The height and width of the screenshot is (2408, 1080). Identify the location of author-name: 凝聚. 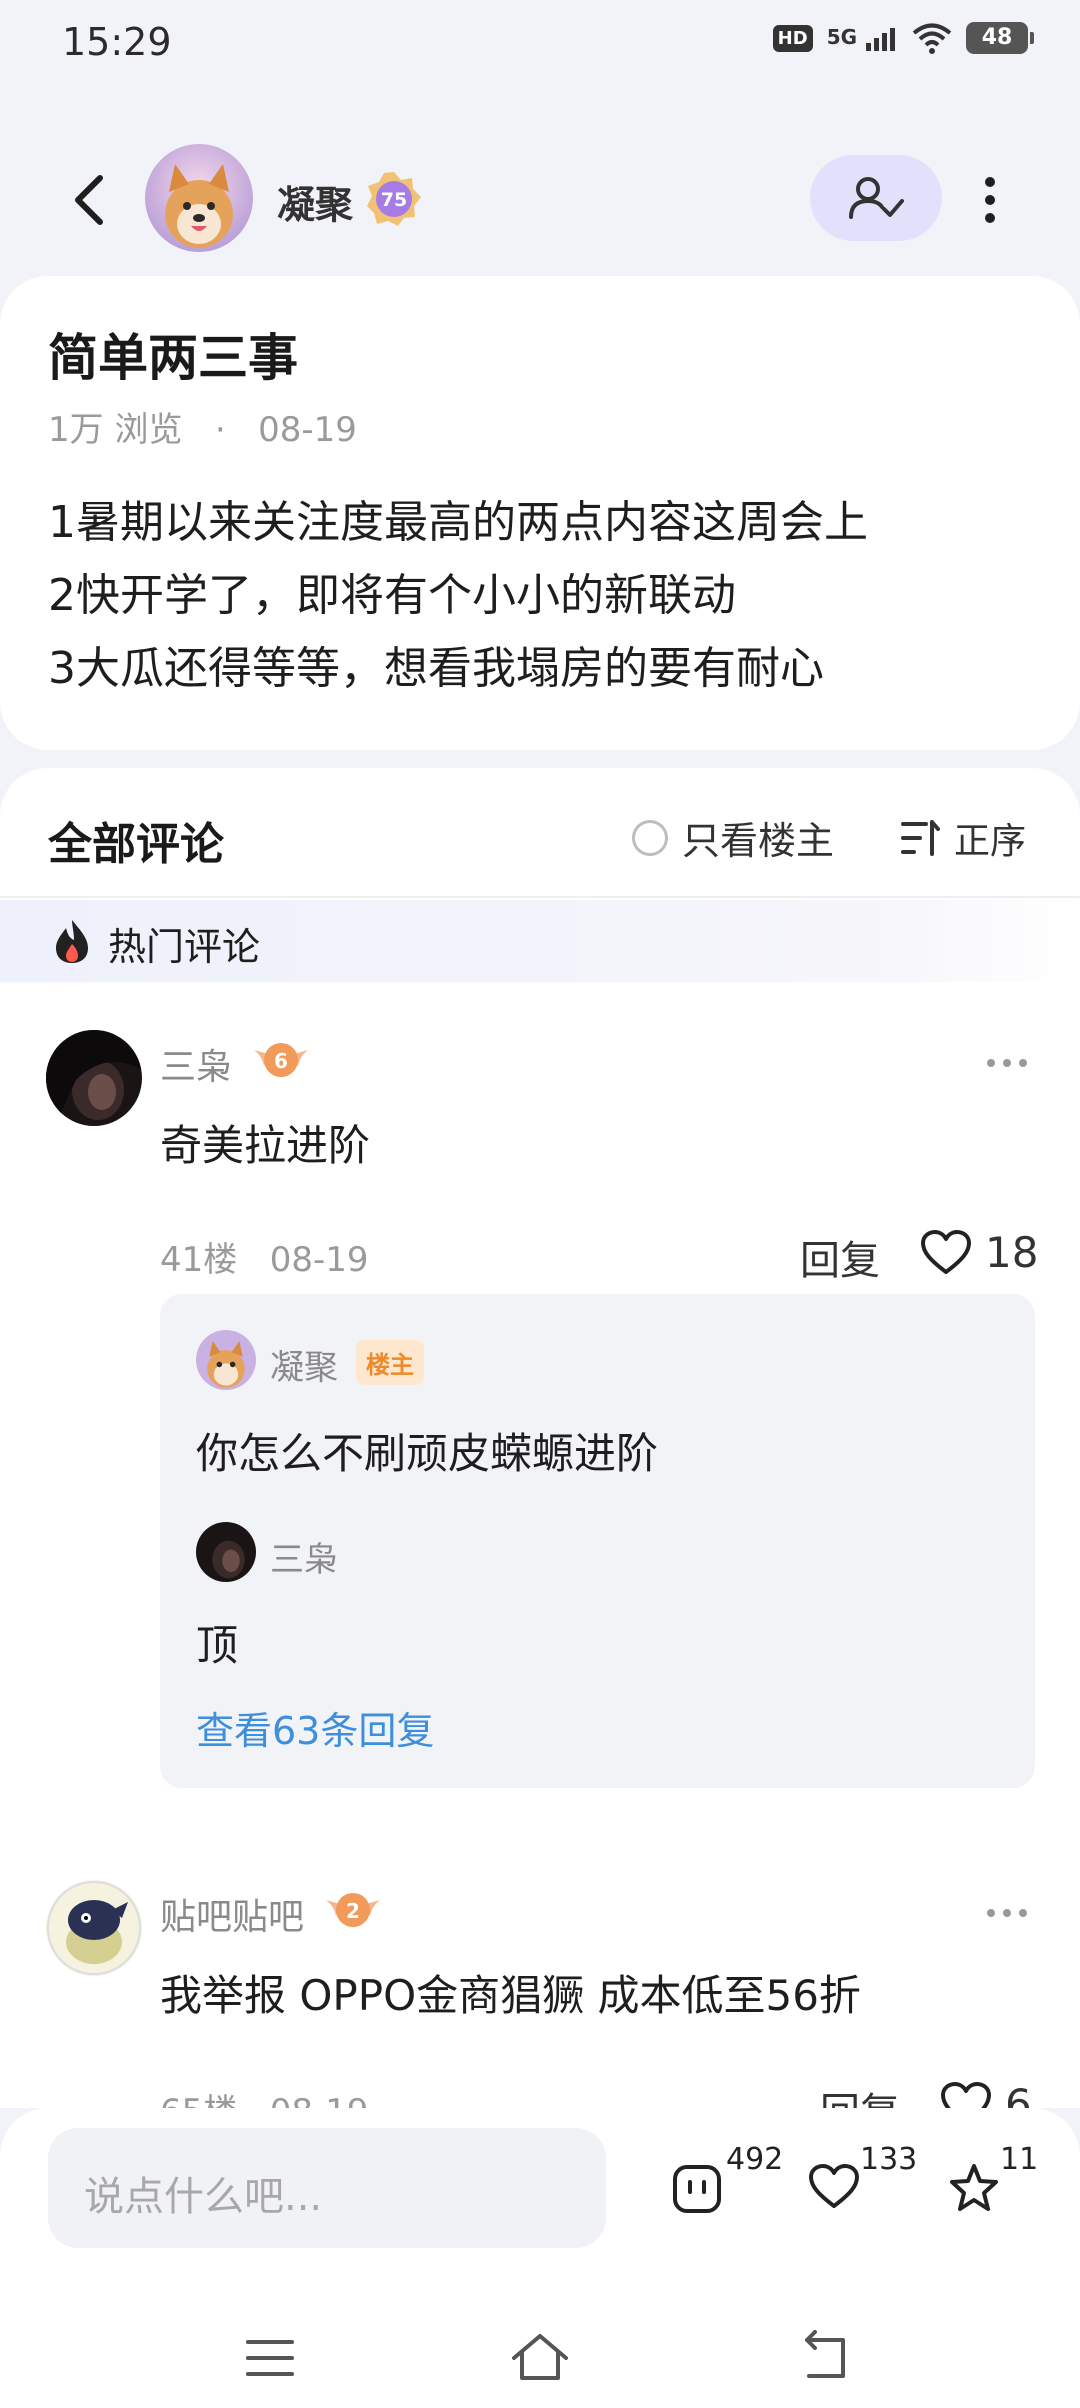
(315, 201).